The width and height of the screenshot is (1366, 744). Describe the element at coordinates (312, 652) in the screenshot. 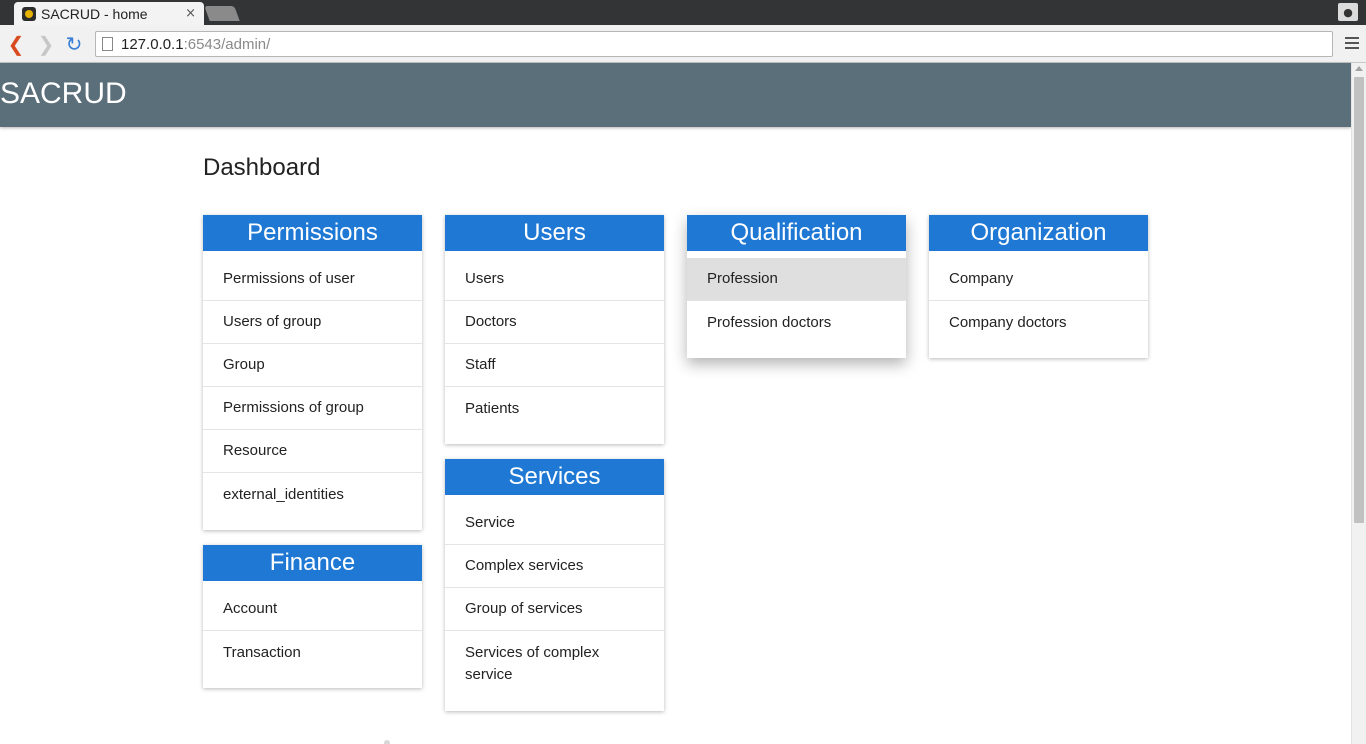

I see `menu-item-transaction: Transaction` at that location.